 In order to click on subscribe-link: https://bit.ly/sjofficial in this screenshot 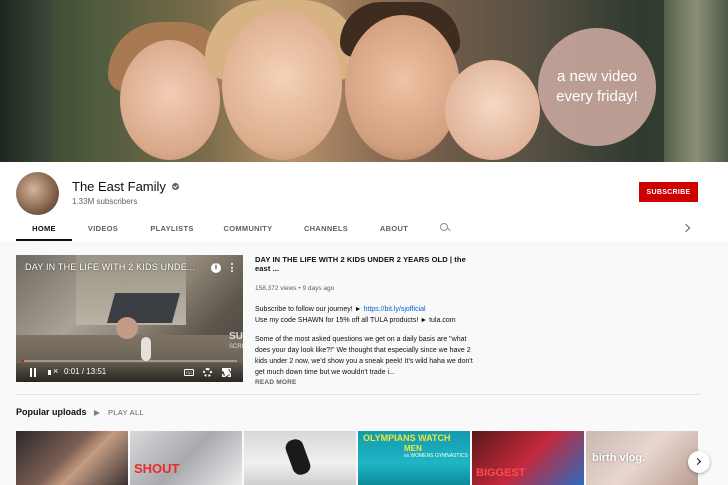, I will do `click(394, 309)`.